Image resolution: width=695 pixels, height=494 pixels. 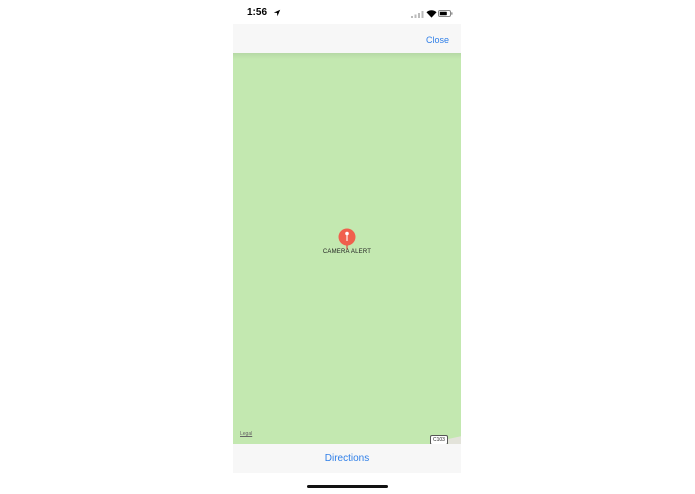 What do you see at coordinates (454, 439) in the screenshot?
I see `road-segment` at bounding box center [454, 439].